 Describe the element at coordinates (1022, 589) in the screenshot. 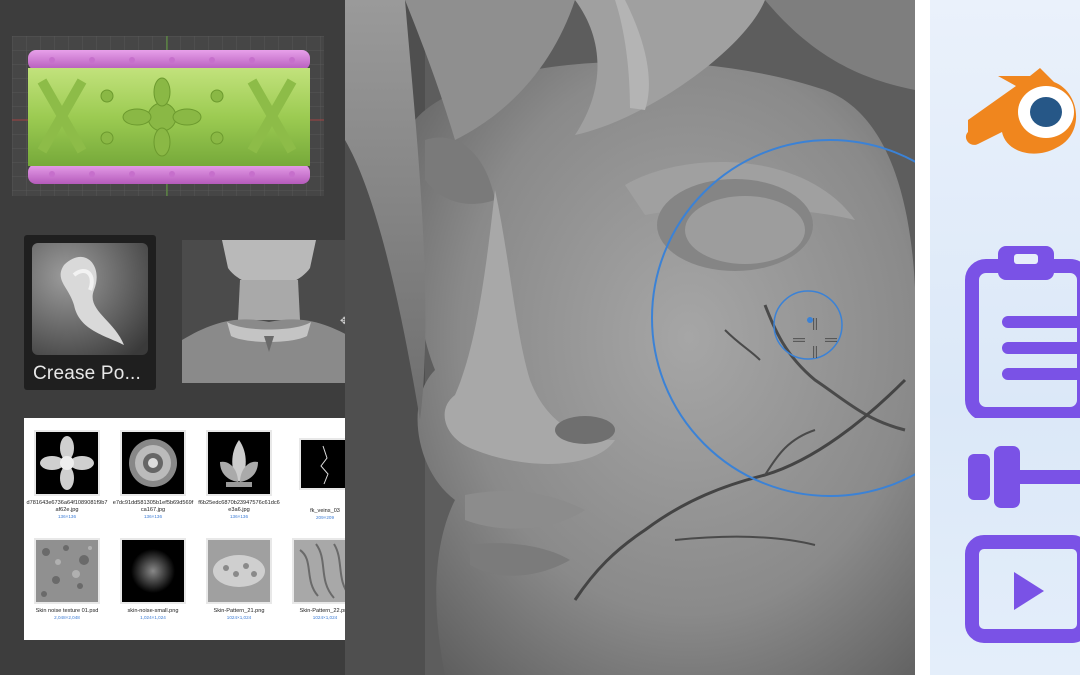

I see `video-play-icon` at that location.